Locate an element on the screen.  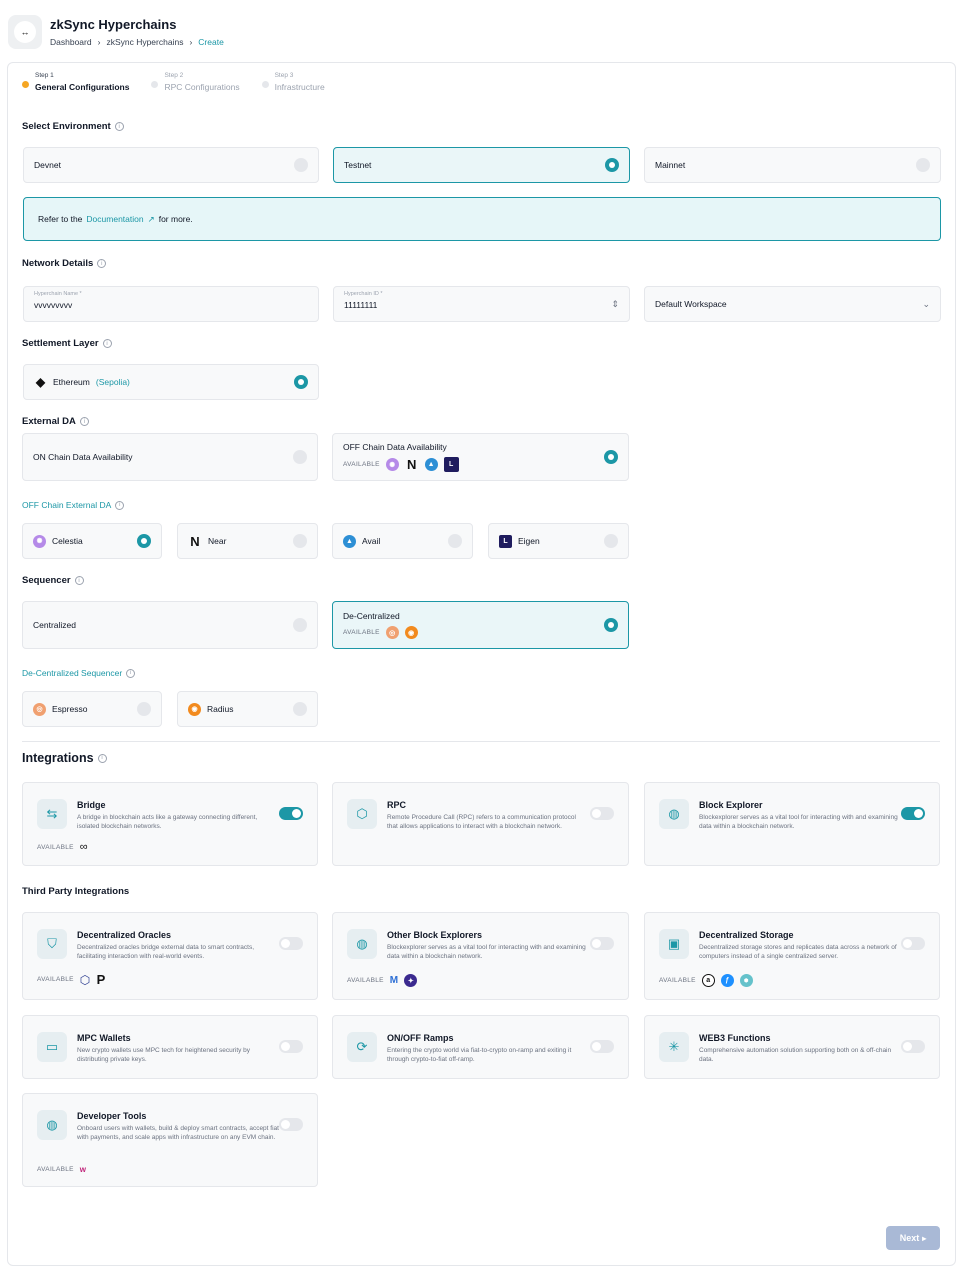
step-rpc: Step 2 RPC Configurations is located at coordinates (195, 82).